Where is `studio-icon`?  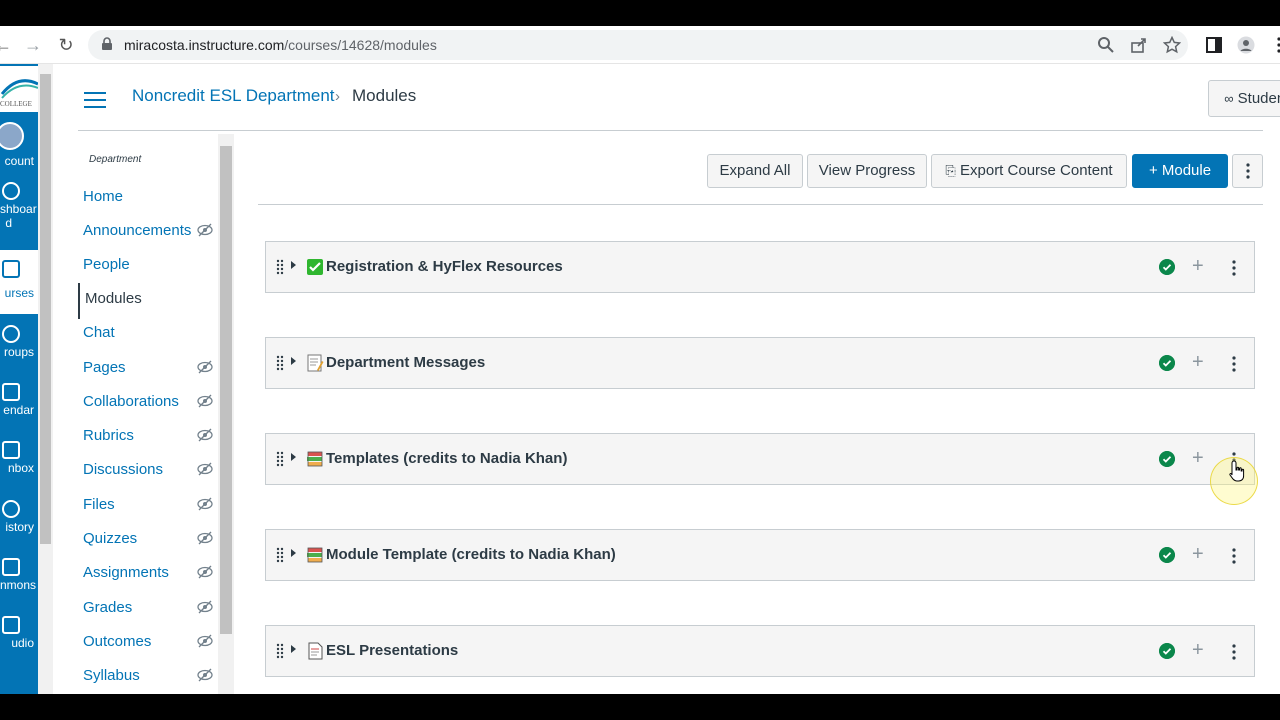
studio-icon is located at coordinates (11, 625).